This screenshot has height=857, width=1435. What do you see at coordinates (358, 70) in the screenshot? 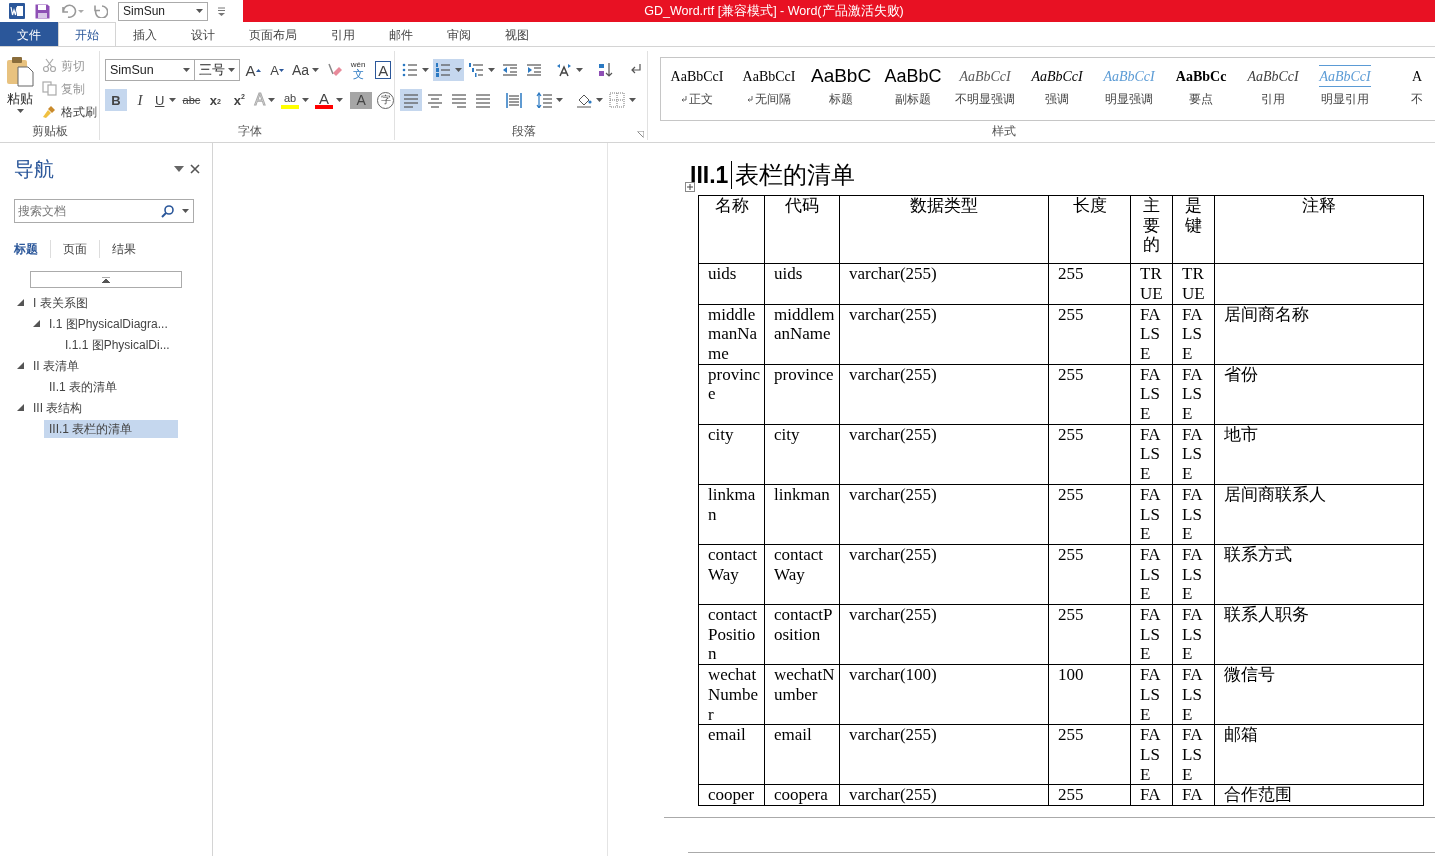
I see `phonetic-guide-button: wén 文` at bounding box center [358, 70].